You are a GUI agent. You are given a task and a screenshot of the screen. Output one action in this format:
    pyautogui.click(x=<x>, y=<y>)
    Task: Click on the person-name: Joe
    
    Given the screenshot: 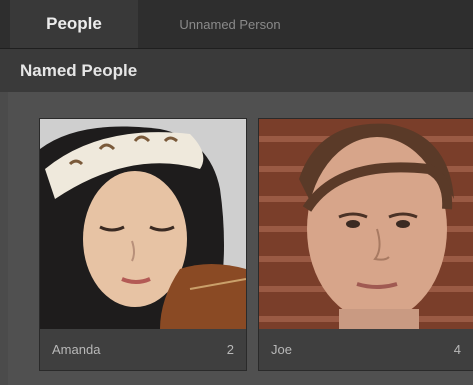 What is the action you would take?
    pyautogui.click(x=281, y=349)
    